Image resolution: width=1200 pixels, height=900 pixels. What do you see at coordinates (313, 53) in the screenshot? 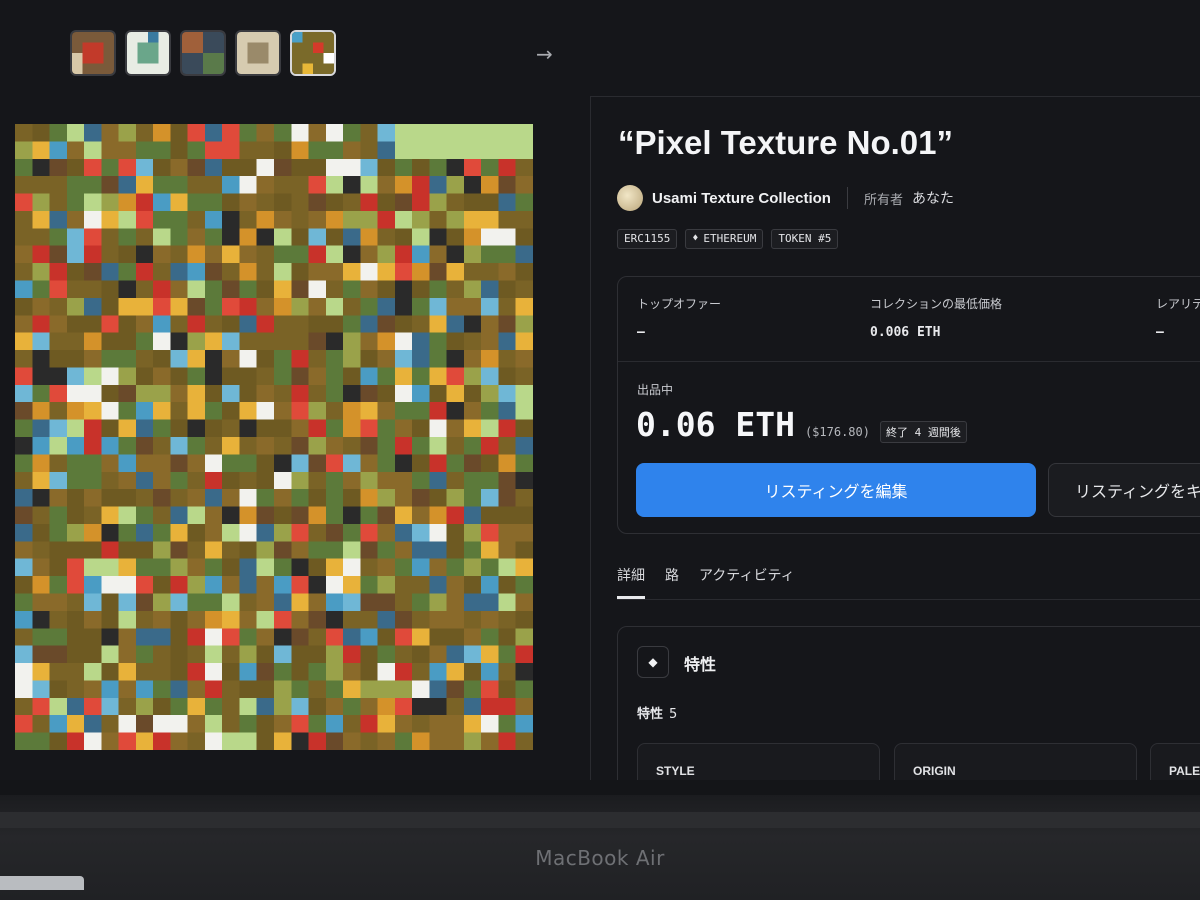
I see `thumbnail-5-active` at bounding box center [313, 53].